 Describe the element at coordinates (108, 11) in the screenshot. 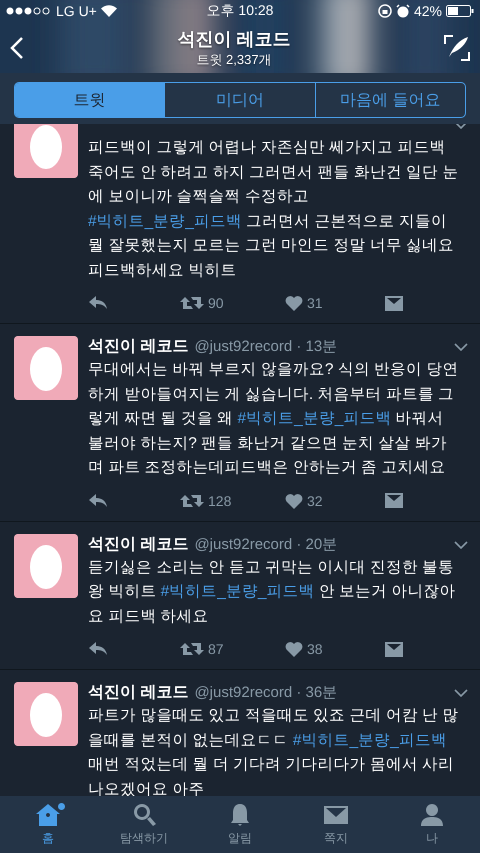

I see `wifi-icon` at that location.